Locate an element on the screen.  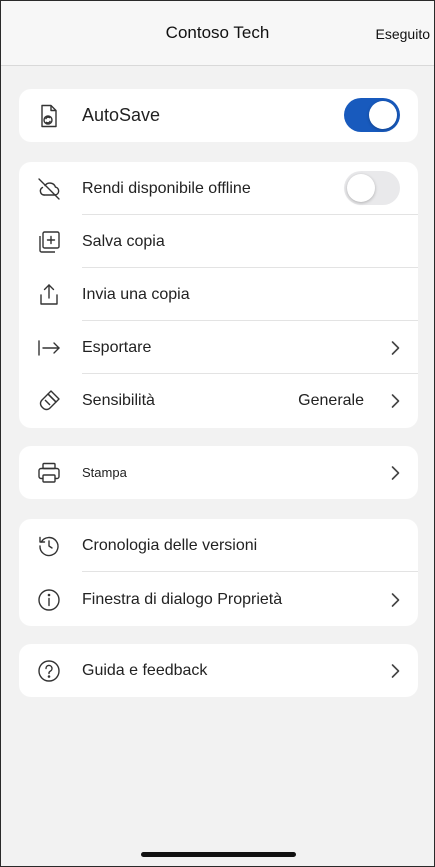
page-title: Contoso Tech is located at coordinates (217, 32).